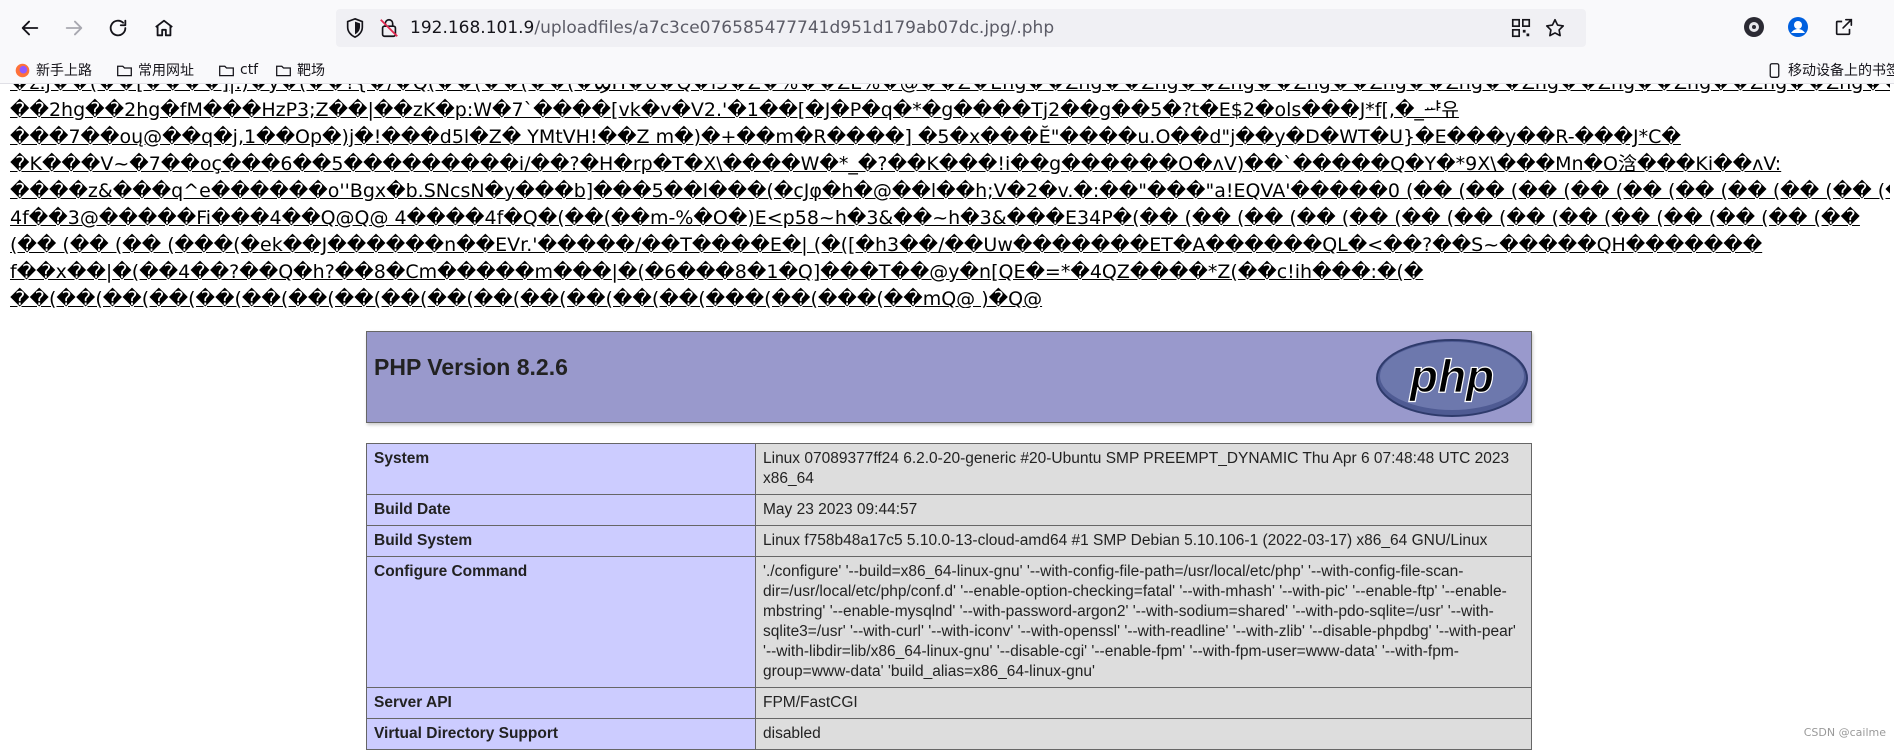 This screenshot has width=1894, height=750. I want to click on insecure-lock-icon, so click(389, 28).